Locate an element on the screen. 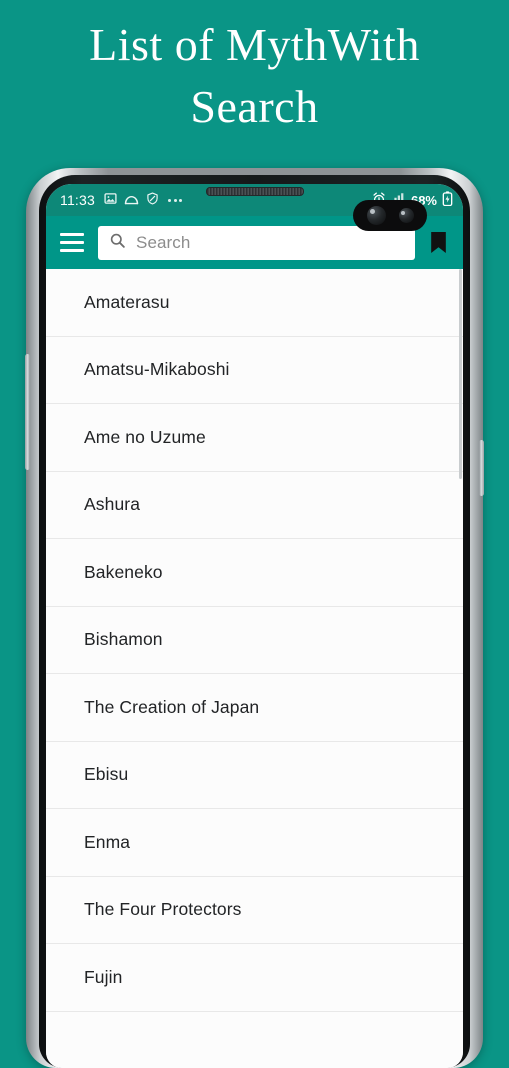  list-item-label: The Four Protectors is located at coordinates (163, 909).